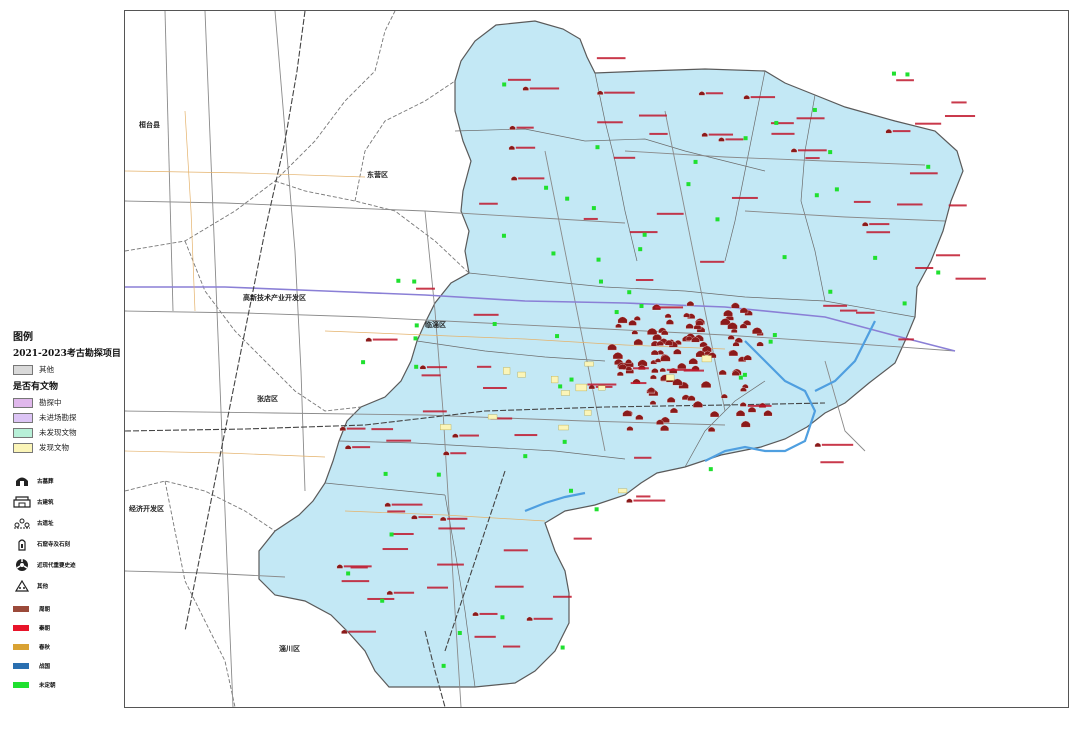 The image size is (1080, 732). Describe the element at coordinates (45, 481) in the screenshot. I see `legend-label: 古墓葬` at that location.